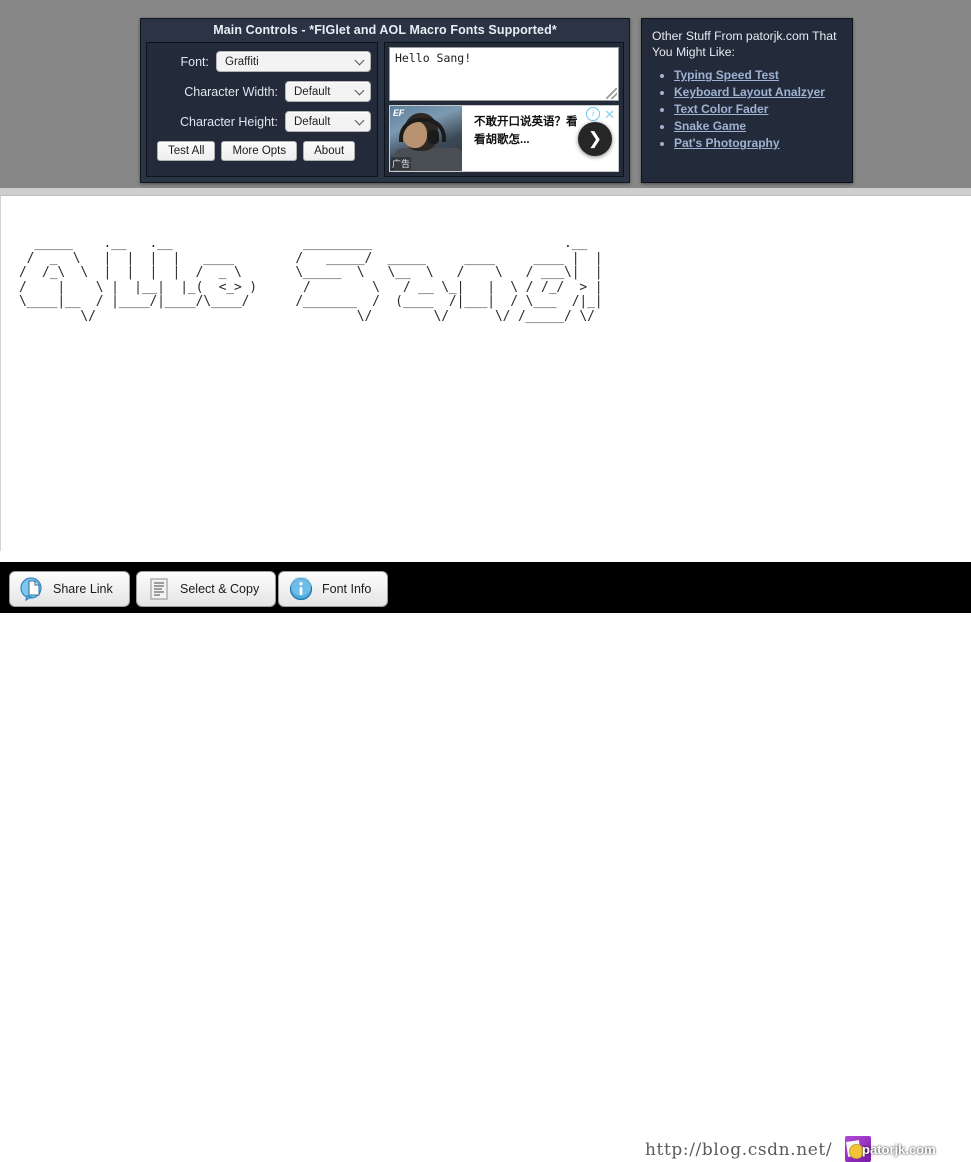 The height and width of the screenshot is (1162, 971). I want to click on list-item: Typing Speed Test, so click(758, 76).